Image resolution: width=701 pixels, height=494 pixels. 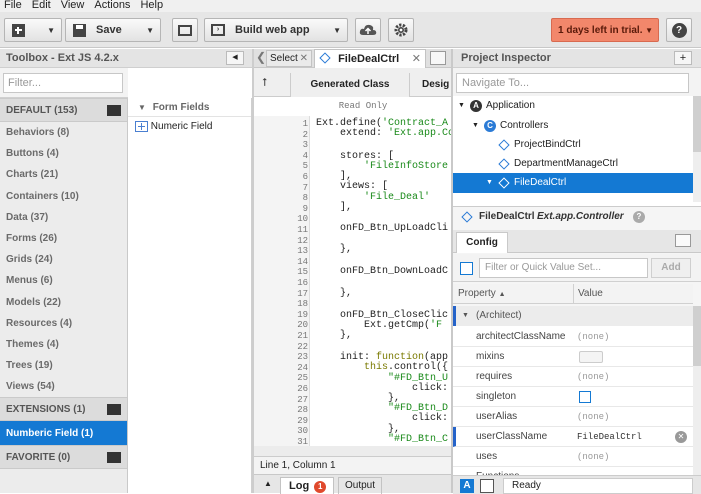 I want to click on design-tab: Desig, so click(x=437, y=85).